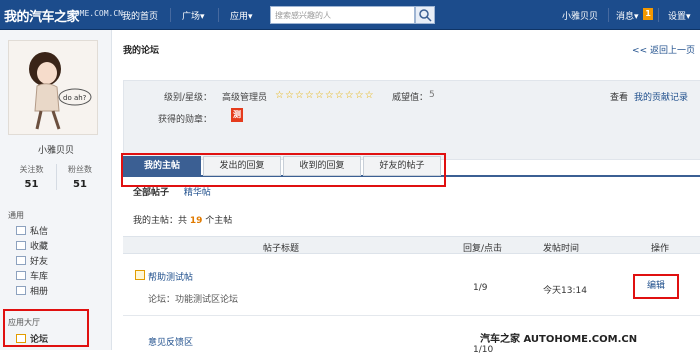 The width and height of the screenshot is (700, 355). I want to click on subtab-featured: 精华帖, so click(197, 193).